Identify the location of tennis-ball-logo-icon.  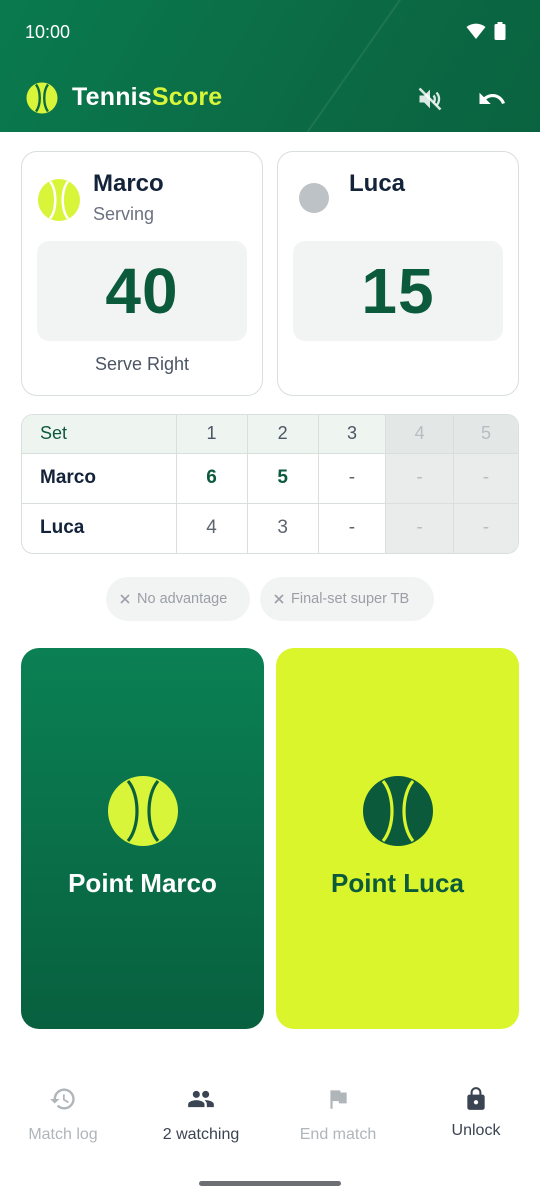
(42, 98).